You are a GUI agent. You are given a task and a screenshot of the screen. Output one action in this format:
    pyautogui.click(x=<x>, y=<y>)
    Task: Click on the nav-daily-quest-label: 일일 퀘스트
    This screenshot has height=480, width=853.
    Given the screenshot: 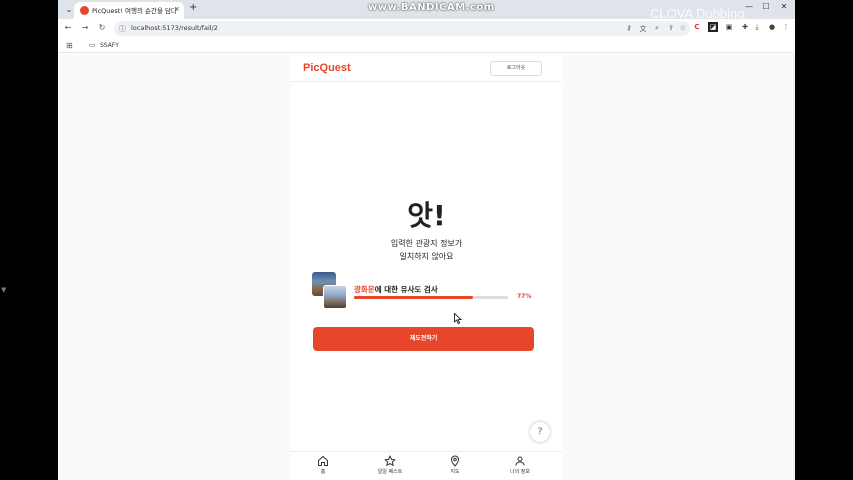 What is the action you would take?
    pyautogui.click(x=390, y=472)
    